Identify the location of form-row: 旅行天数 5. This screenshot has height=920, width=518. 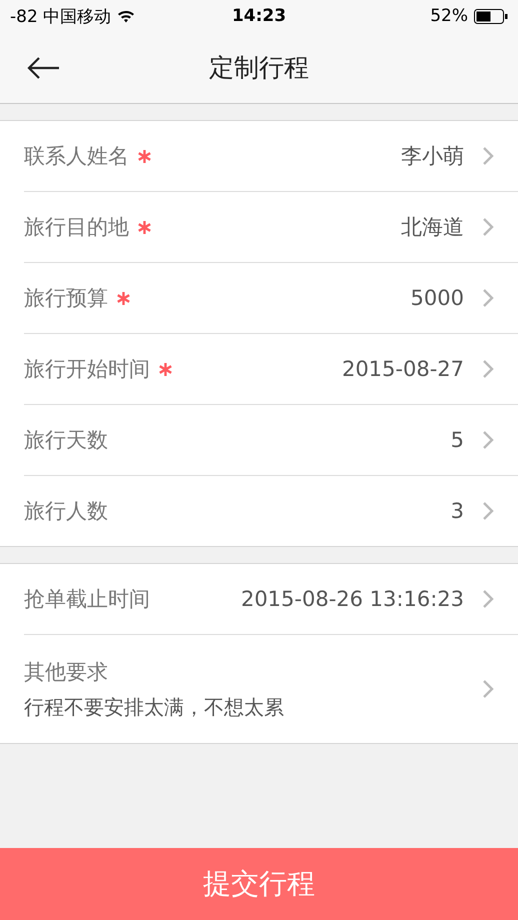
(271, 440).